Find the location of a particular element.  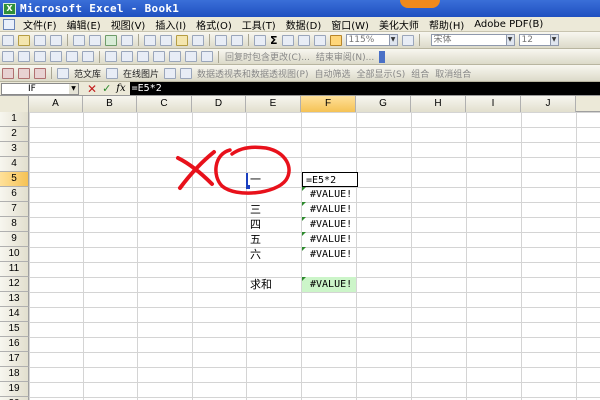

row-header-13: 13 is located at coordinates (14, 299).